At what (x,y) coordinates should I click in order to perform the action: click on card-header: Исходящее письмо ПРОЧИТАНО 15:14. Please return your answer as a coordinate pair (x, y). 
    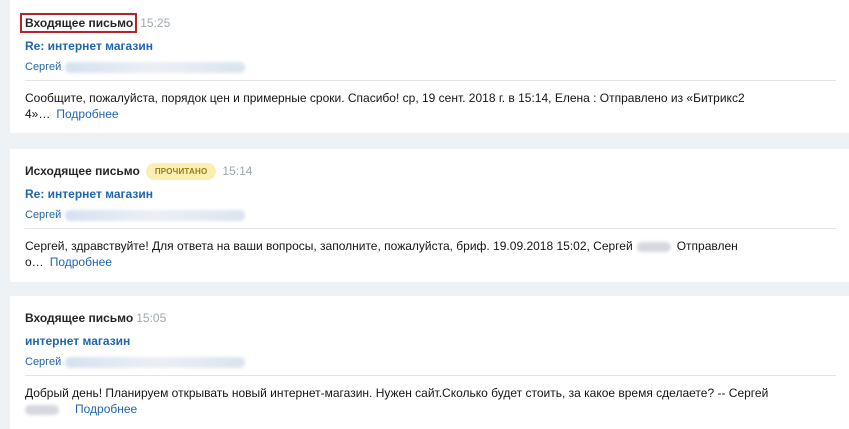
    Looking at the image, I should click on (437, 171).